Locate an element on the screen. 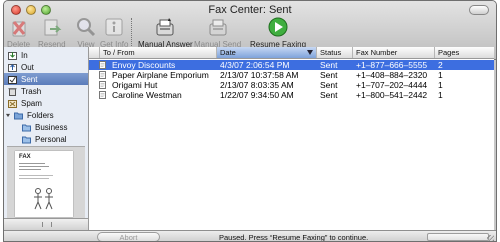 The height and width of the screenshot is (242, 500). sidebar: In Out Sent Trash Spam Folders Business is located at coordinates (46, 139).